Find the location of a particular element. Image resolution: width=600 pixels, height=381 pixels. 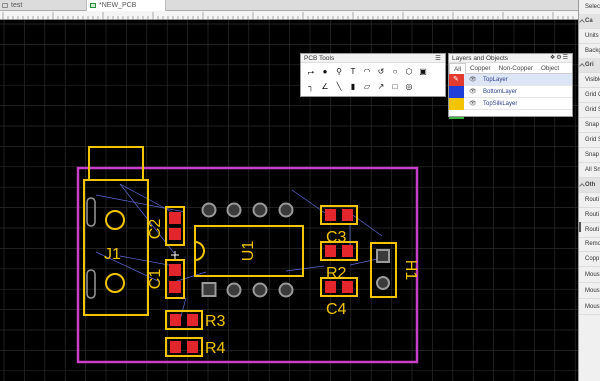

document-tab-bar: test *NEW_PCB is located at coordinates (289, 5).